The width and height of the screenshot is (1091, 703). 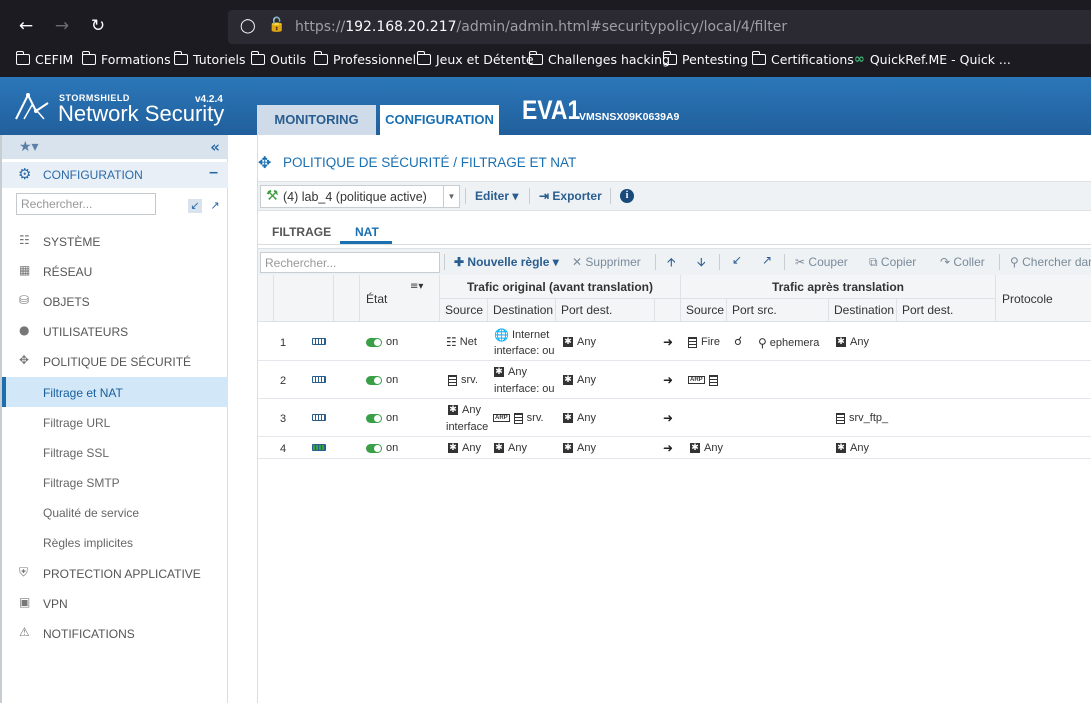 What do you see at coordinates (522, 310) in the screenshot?
I see `col-destination-header: Destination` at bounding box center [522, 310].